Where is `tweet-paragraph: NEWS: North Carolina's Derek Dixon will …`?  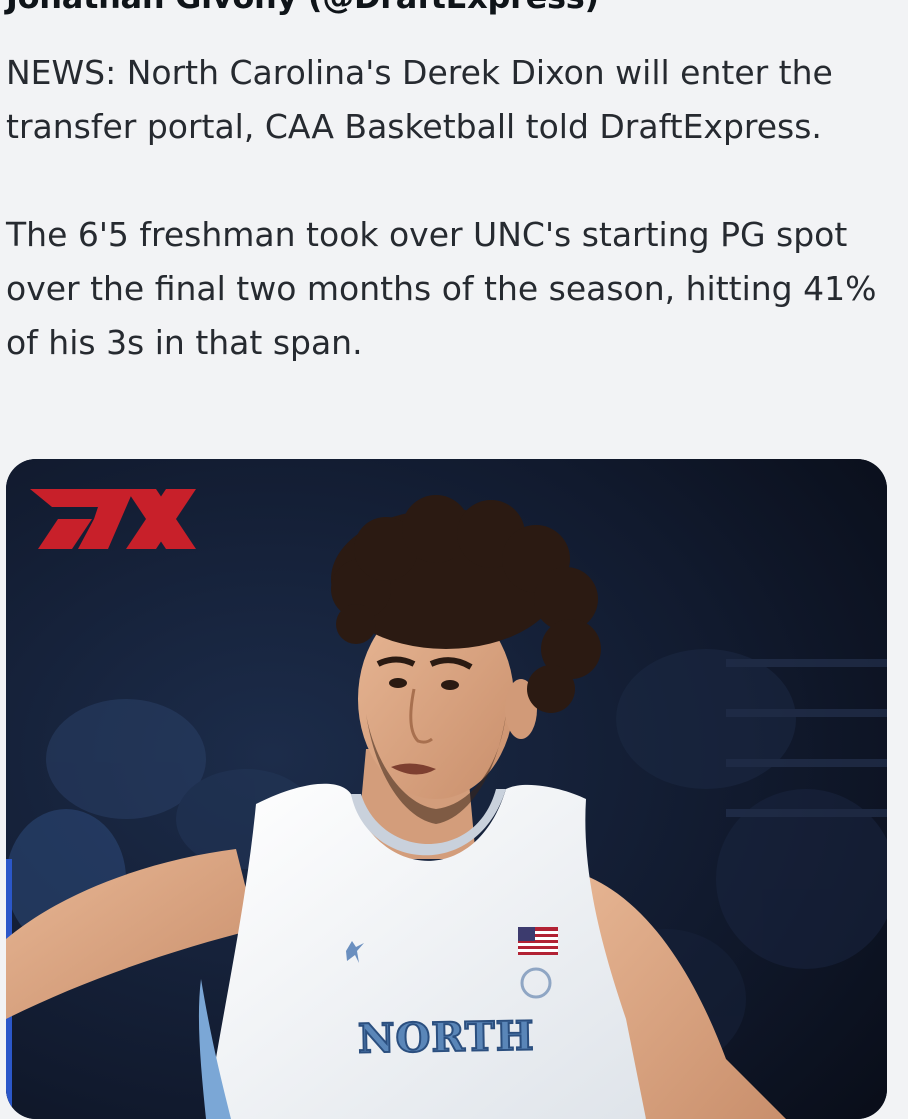
tweet-paragraph: NEWS: North Carolina's Derek Dixon will … is located at coordinates (419, 99).